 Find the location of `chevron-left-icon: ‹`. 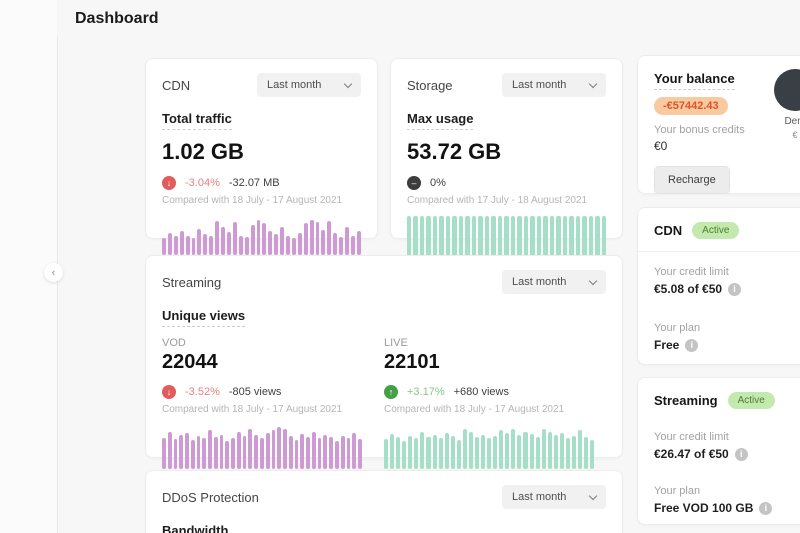

chevron-left-icon: ‹ is located at coordinates (53, 272).